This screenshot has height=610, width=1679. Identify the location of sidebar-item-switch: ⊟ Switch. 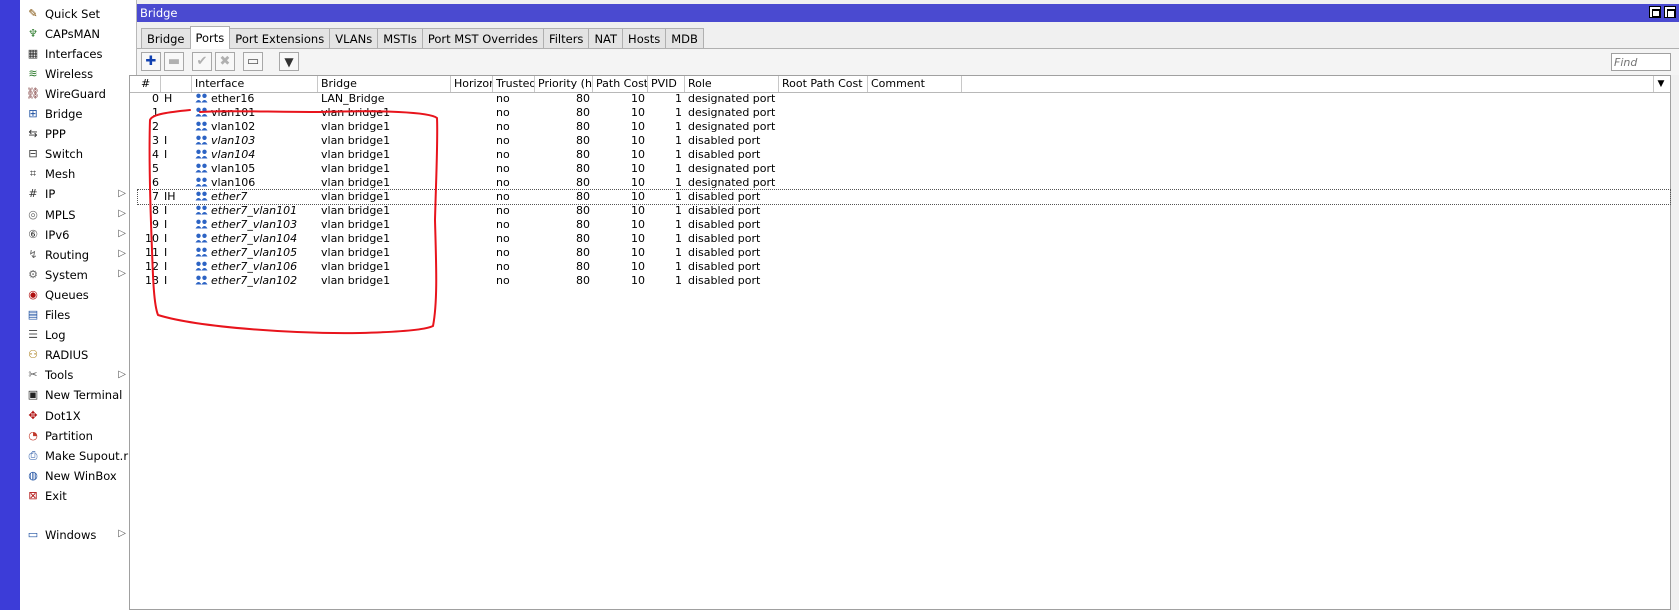
(78, 154).